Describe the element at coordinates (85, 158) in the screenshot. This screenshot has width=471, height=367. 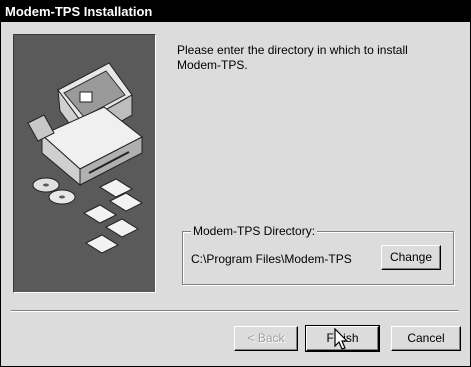
I see `computer-with-disks-icon` at that location.